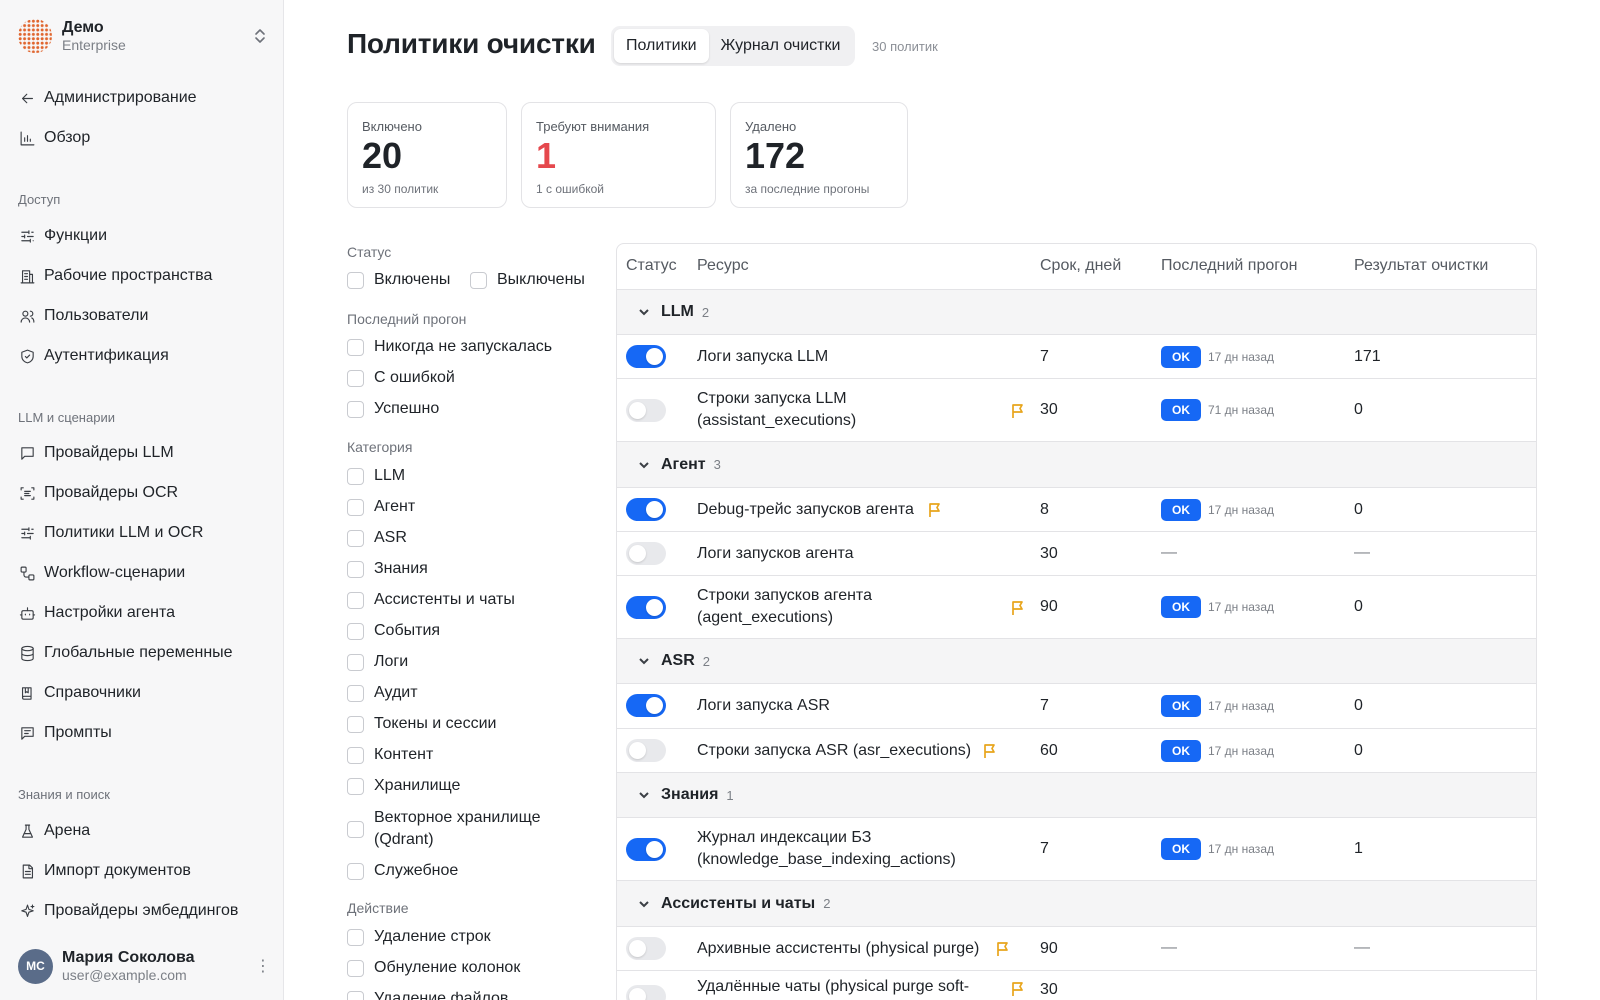 This screenshot has width=1600, height=1000. Describe the element at coordinates (387, 569) in the screenshot. I see `filter-category-option: Знания` at that location.